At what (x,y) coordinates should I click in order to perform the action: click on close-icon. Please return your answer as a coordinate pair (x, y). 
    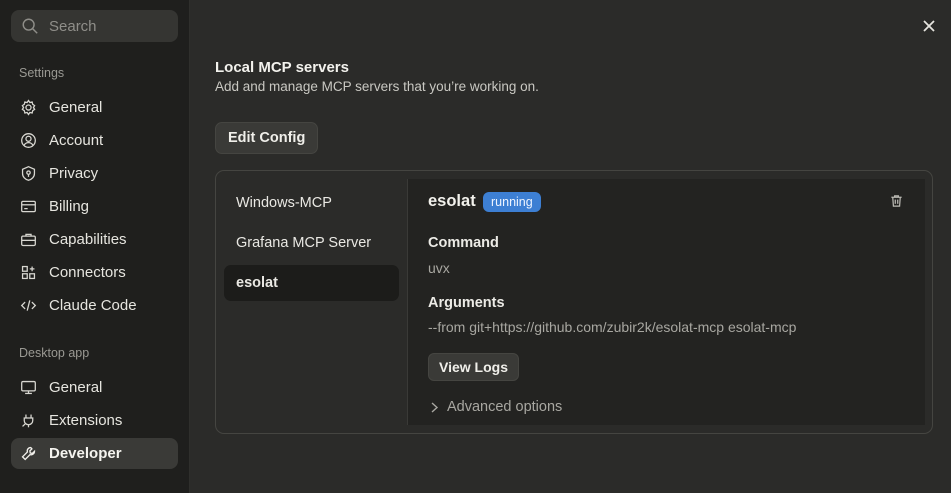
    Looking at the image, I should click on (929, 26).